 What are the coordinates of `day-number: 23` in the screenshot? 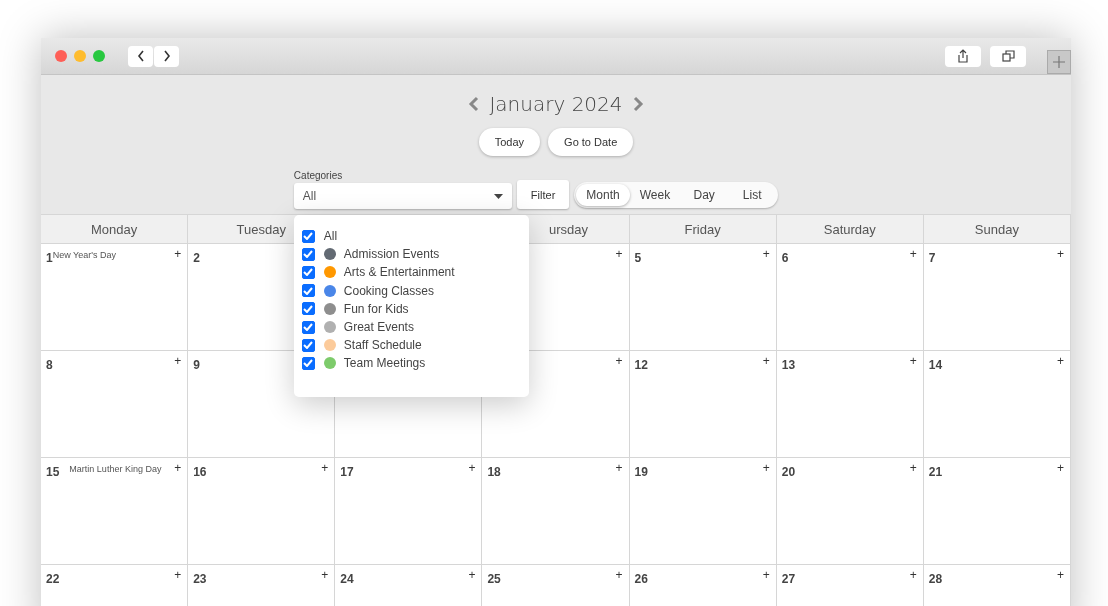 It's located at (200, 579).